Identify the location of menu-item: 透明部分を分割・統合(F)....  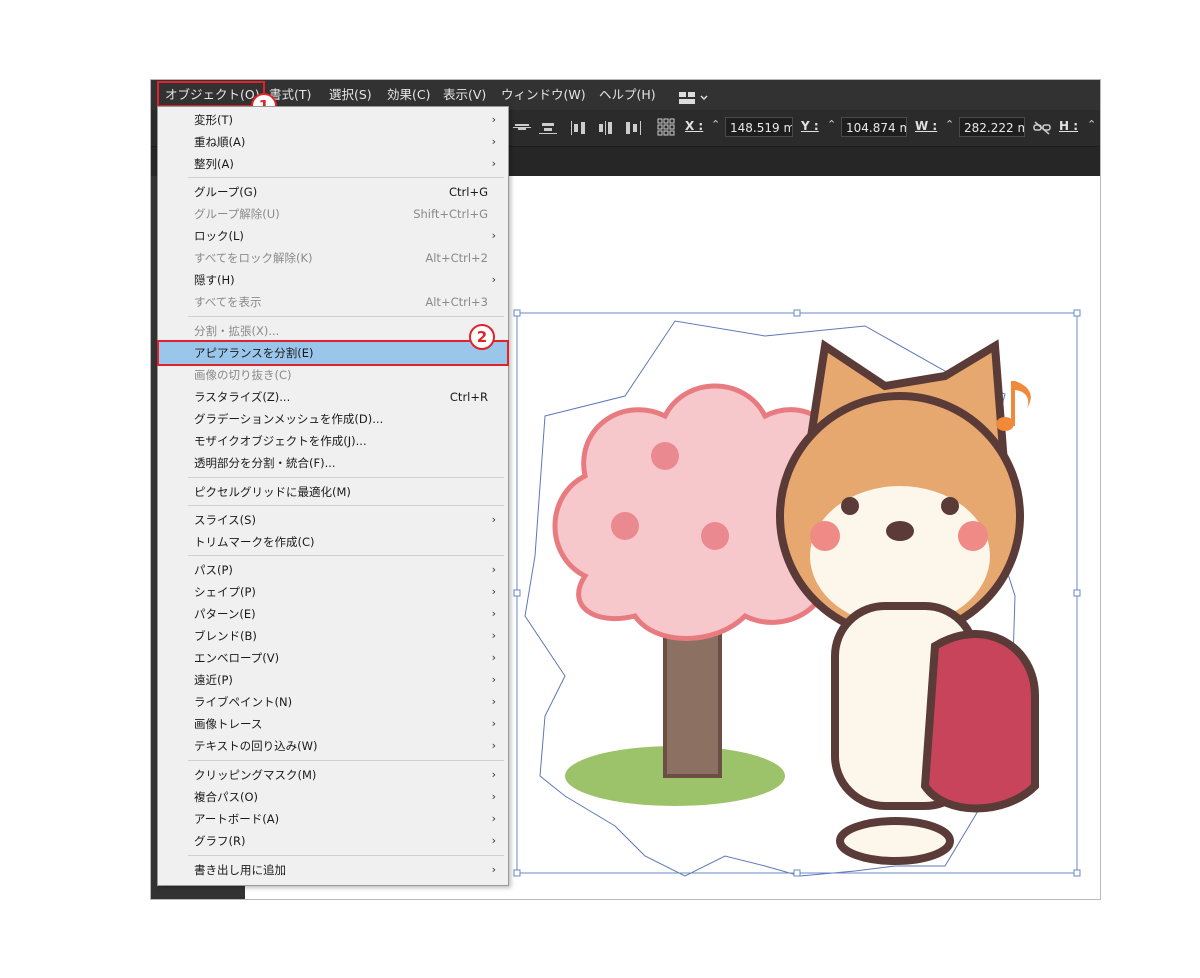
(333, 463).